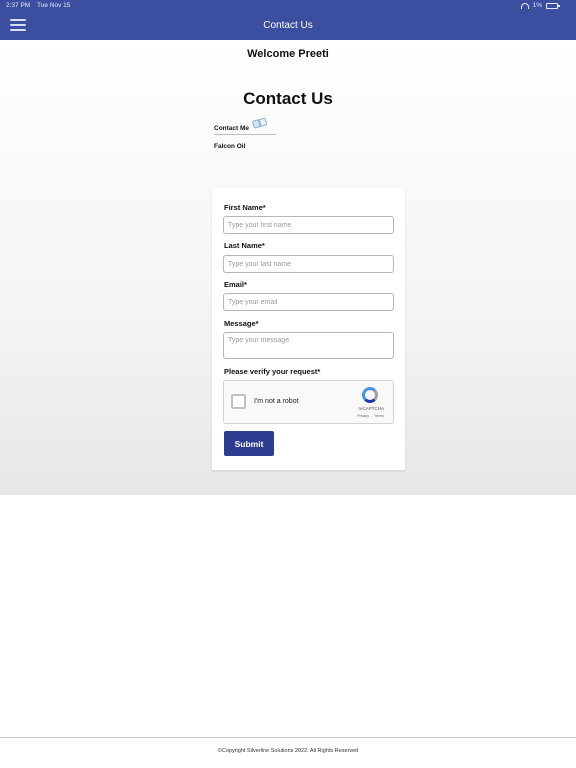 This screenshot has width=576, height=768. Describe the element at coordinates (288, 6) in the screenshot. I see `status-bar: 2:37 PM Tue Nov 15 1%` at that location.